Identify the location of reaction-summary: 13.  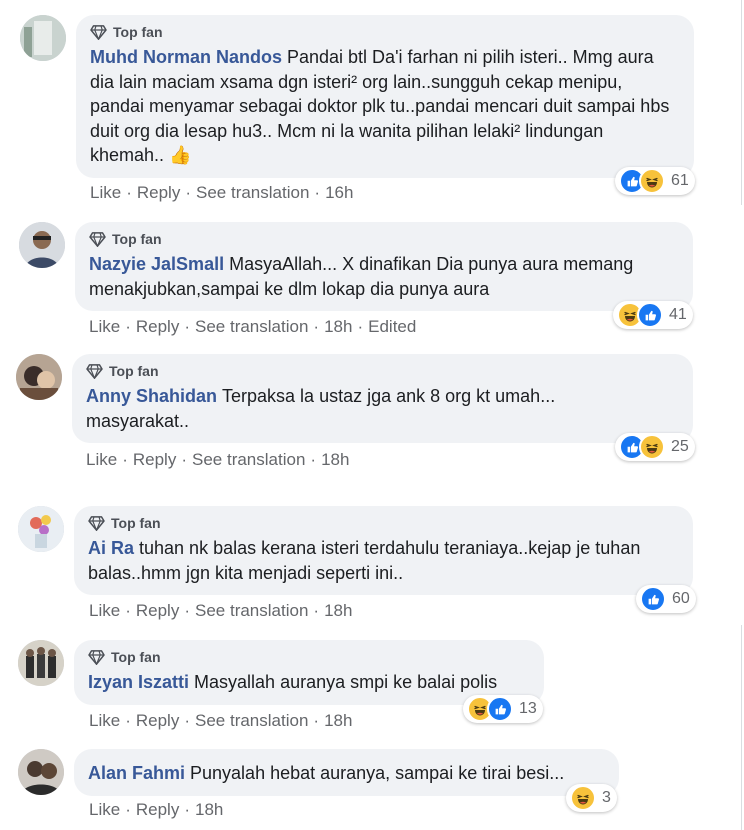
(503, 709).